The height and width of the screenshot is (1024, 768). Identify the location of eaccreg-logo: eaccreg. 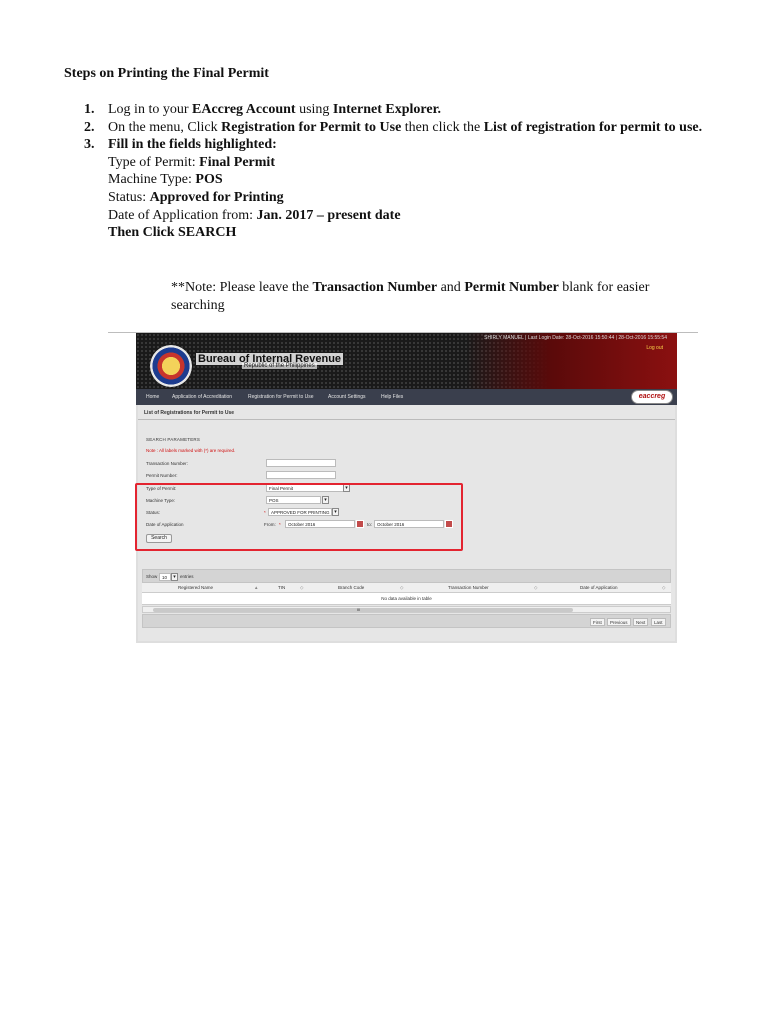
(652, 397).